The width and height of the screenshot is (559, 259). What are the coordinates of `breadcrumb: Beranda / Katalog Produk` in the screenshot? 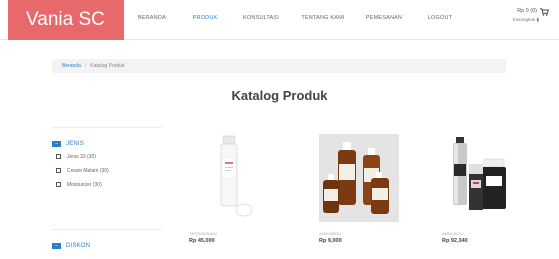 It's located at (279, 66).